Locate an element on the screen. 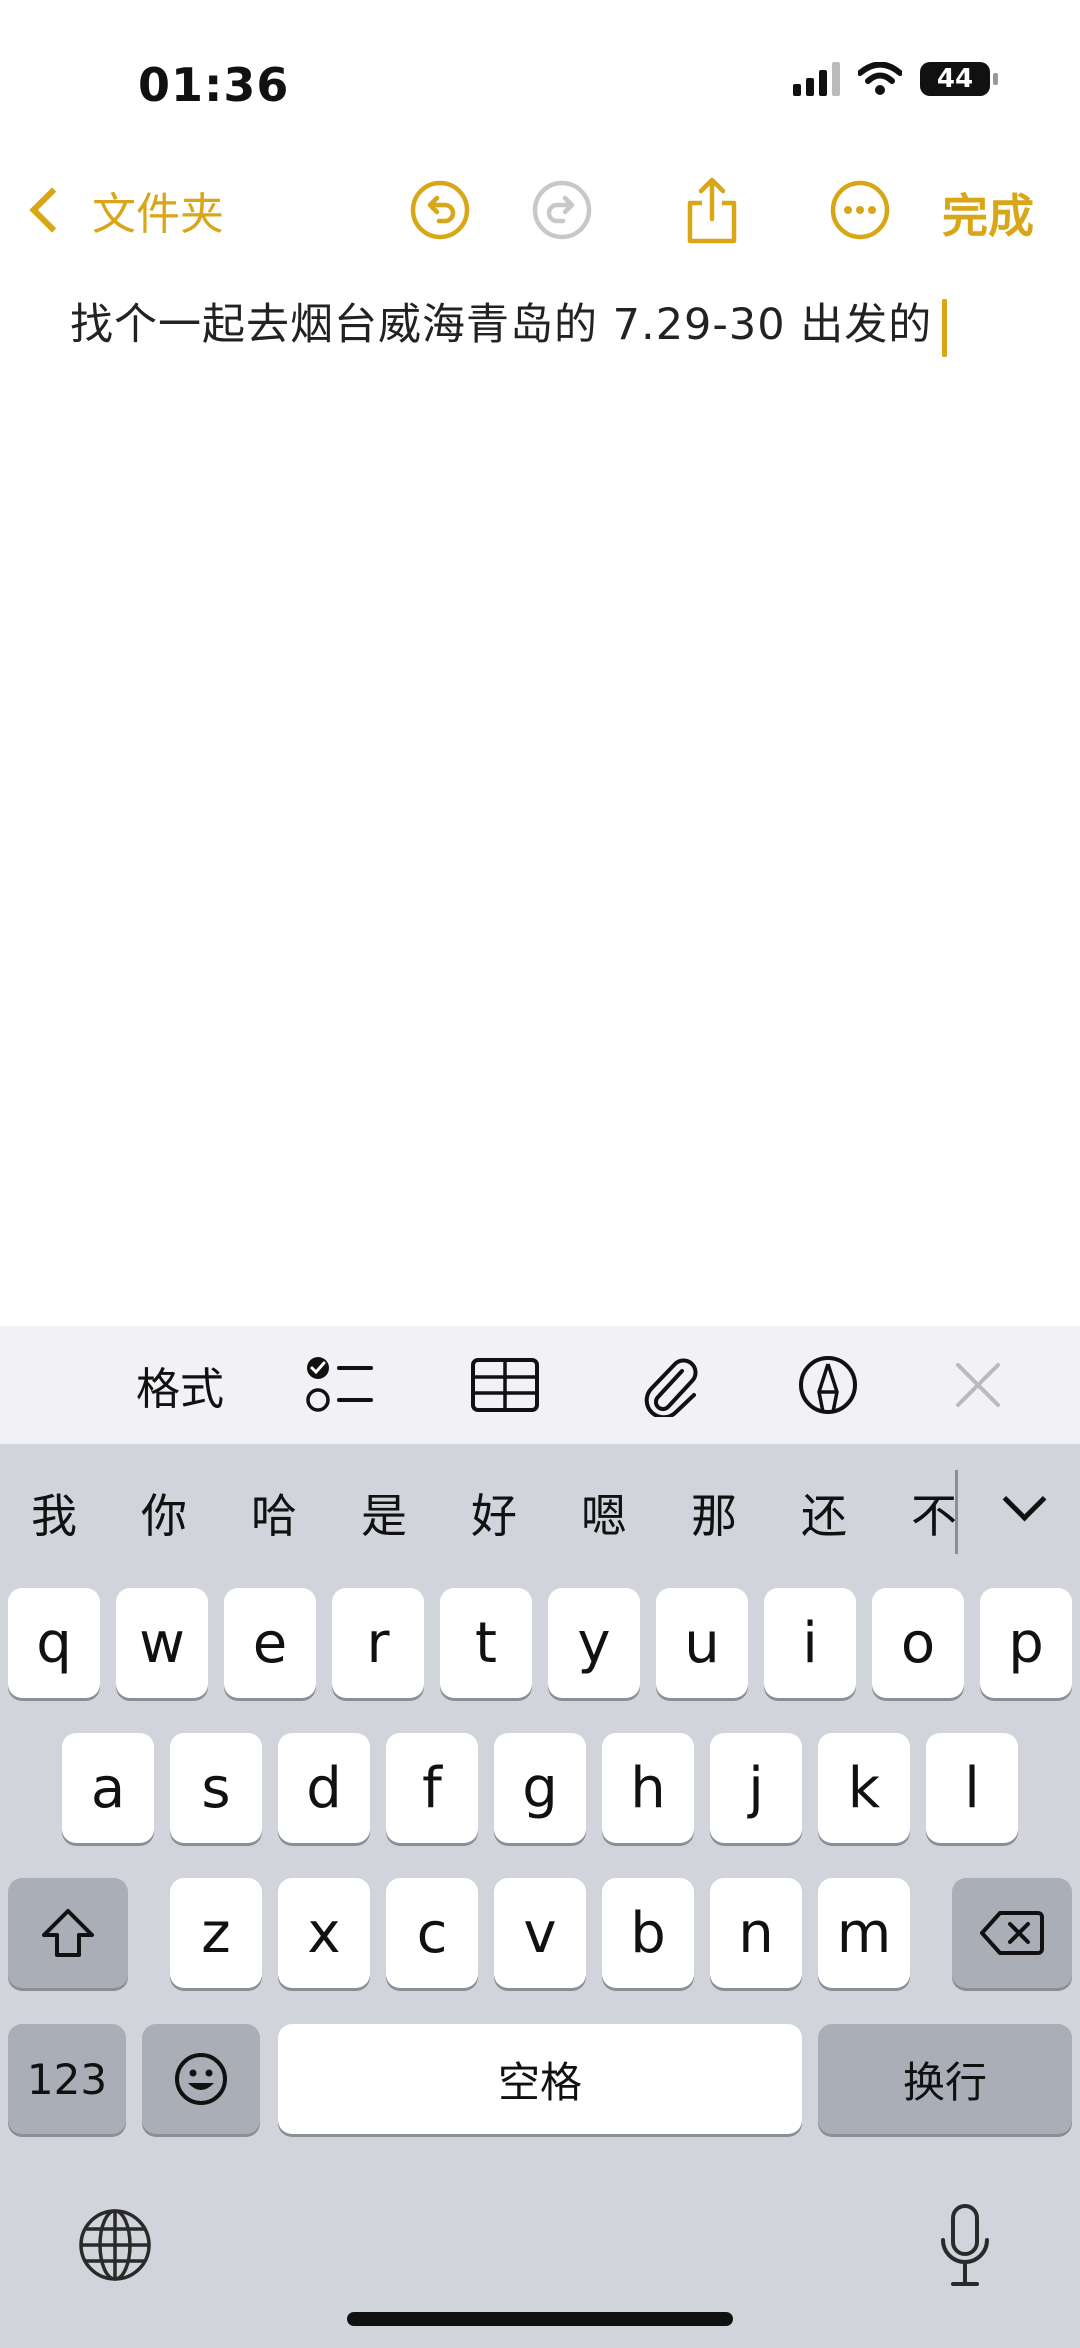 The width and height of the screenshot is (1080, 2348). key-b: b is located at coordinates (648, 1933).